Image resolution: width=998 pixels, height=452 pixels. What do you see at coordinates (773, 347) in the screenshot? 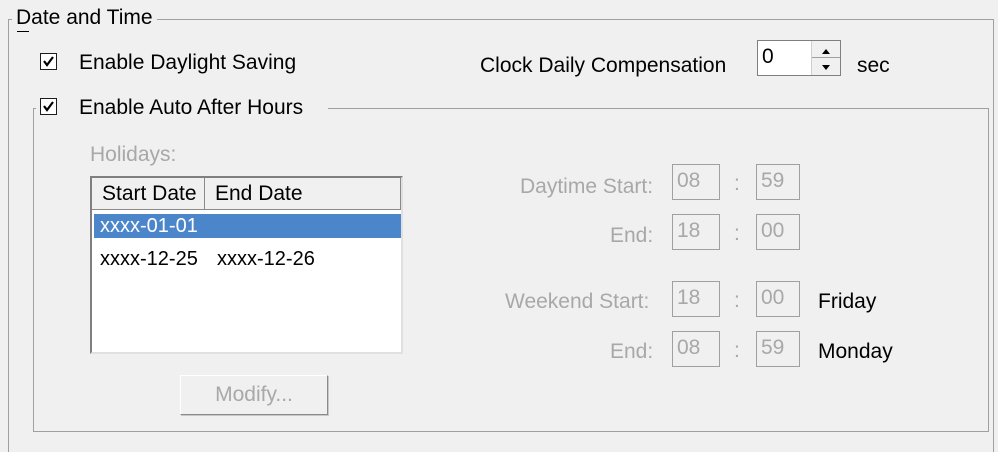
I see `weekend-end-minute-value: 59` at bounding box center [773, 347].